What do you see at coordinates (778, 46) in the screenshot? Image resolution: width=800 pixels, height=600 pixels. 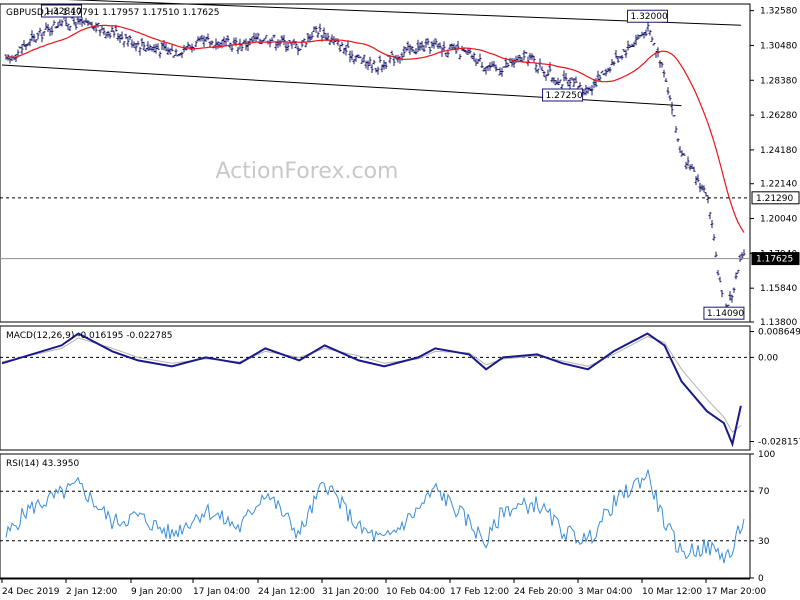 I see `price-tick-label: 1.30480` at bounding box center [778, 46].